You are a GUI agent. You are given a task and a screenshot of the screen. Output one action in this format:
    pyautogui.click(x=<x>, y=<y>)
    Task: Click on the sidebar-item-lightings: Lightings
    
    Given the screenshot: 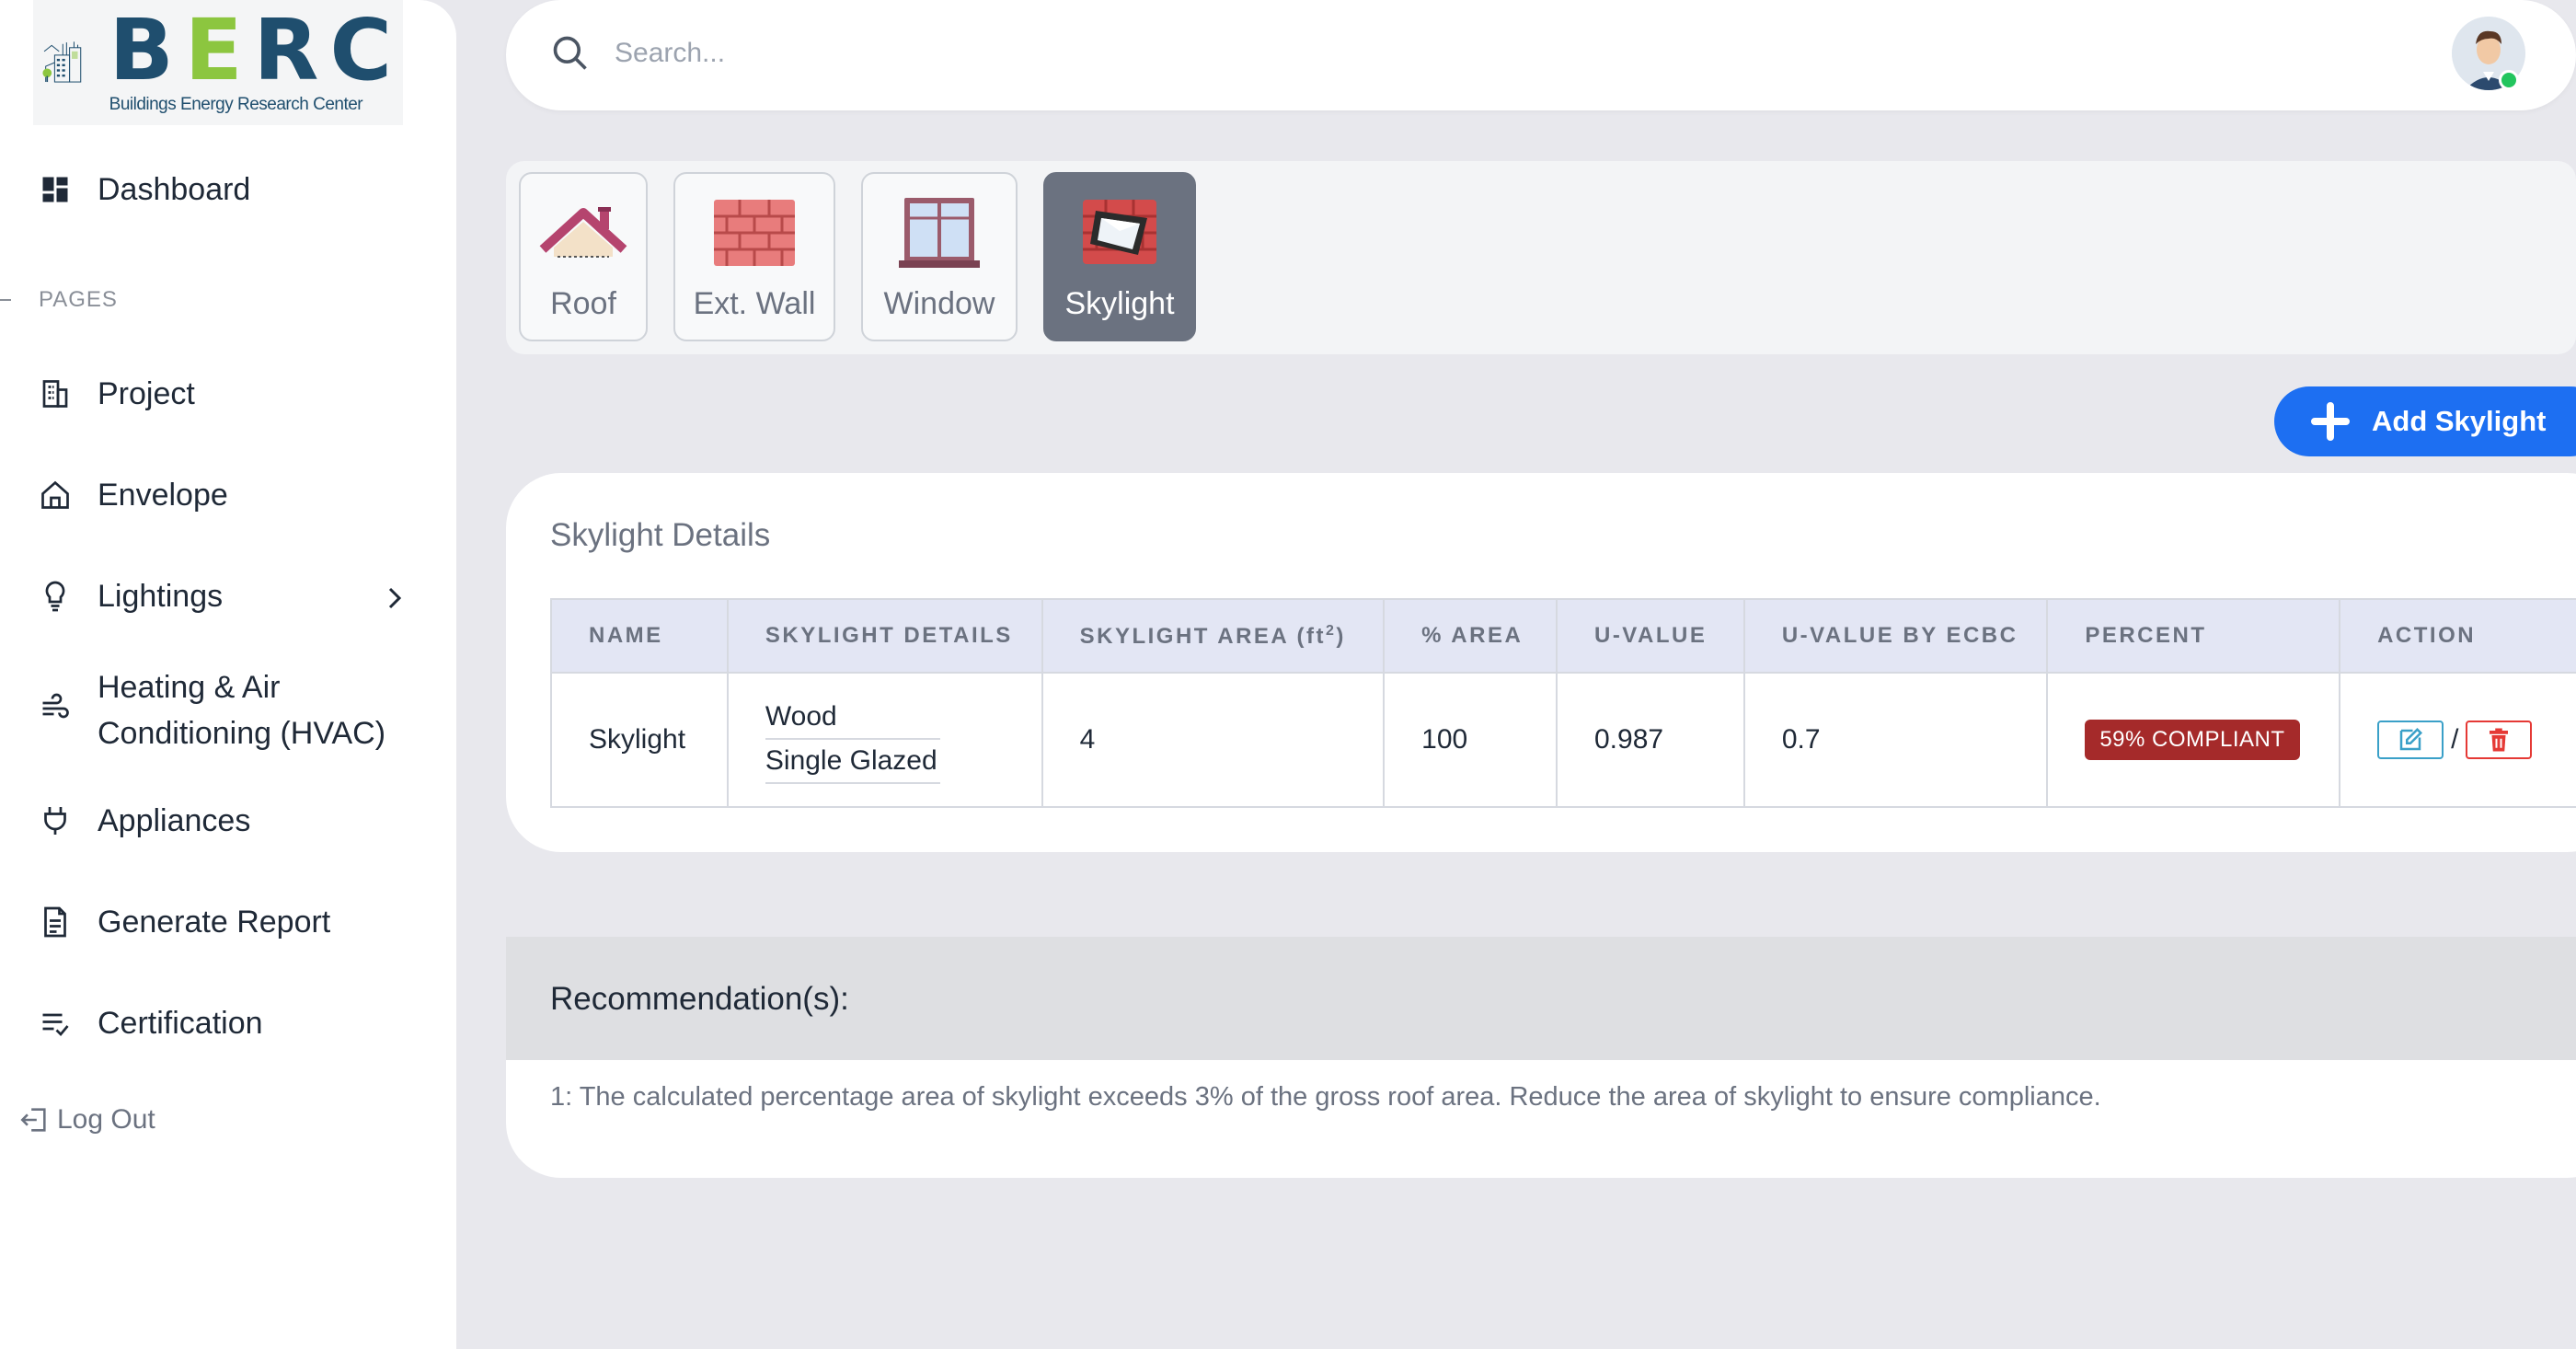 What is the action you would take?
    pyautogui.click(x=130, y=596)
    